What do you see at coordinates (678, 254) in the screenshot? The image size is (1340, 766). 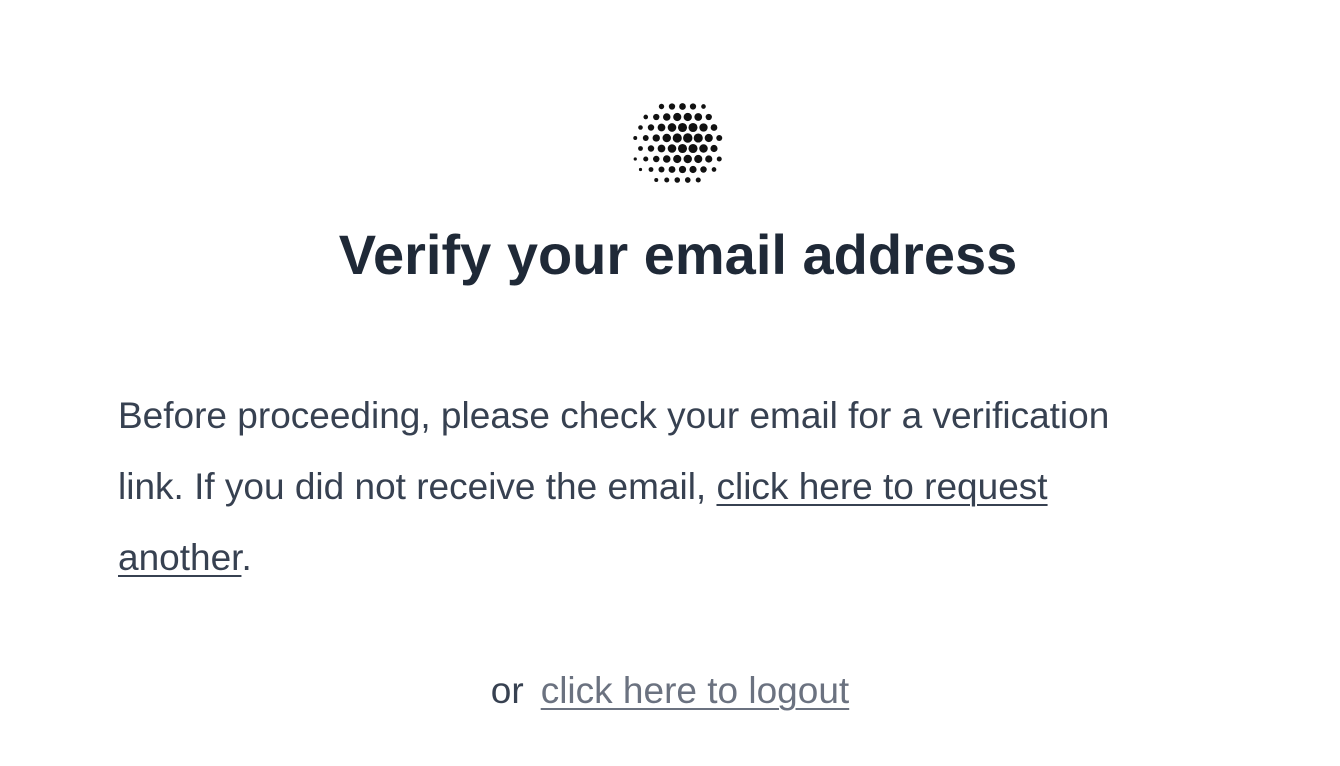 I see `page-title: Verify your email address` at bounding box center [678, 254].